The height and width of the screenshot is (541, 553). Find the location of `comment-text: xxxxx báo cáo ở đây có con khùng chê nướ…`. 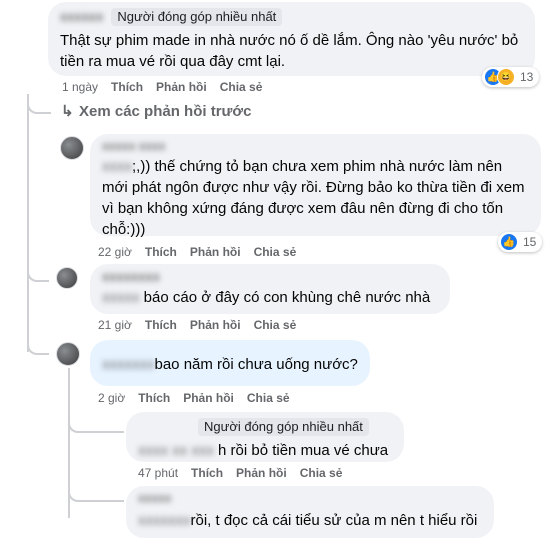

comment-text: xxxxx báo cáo ở đây có con khùng chê nướ… is located at coordinates (266, 297).